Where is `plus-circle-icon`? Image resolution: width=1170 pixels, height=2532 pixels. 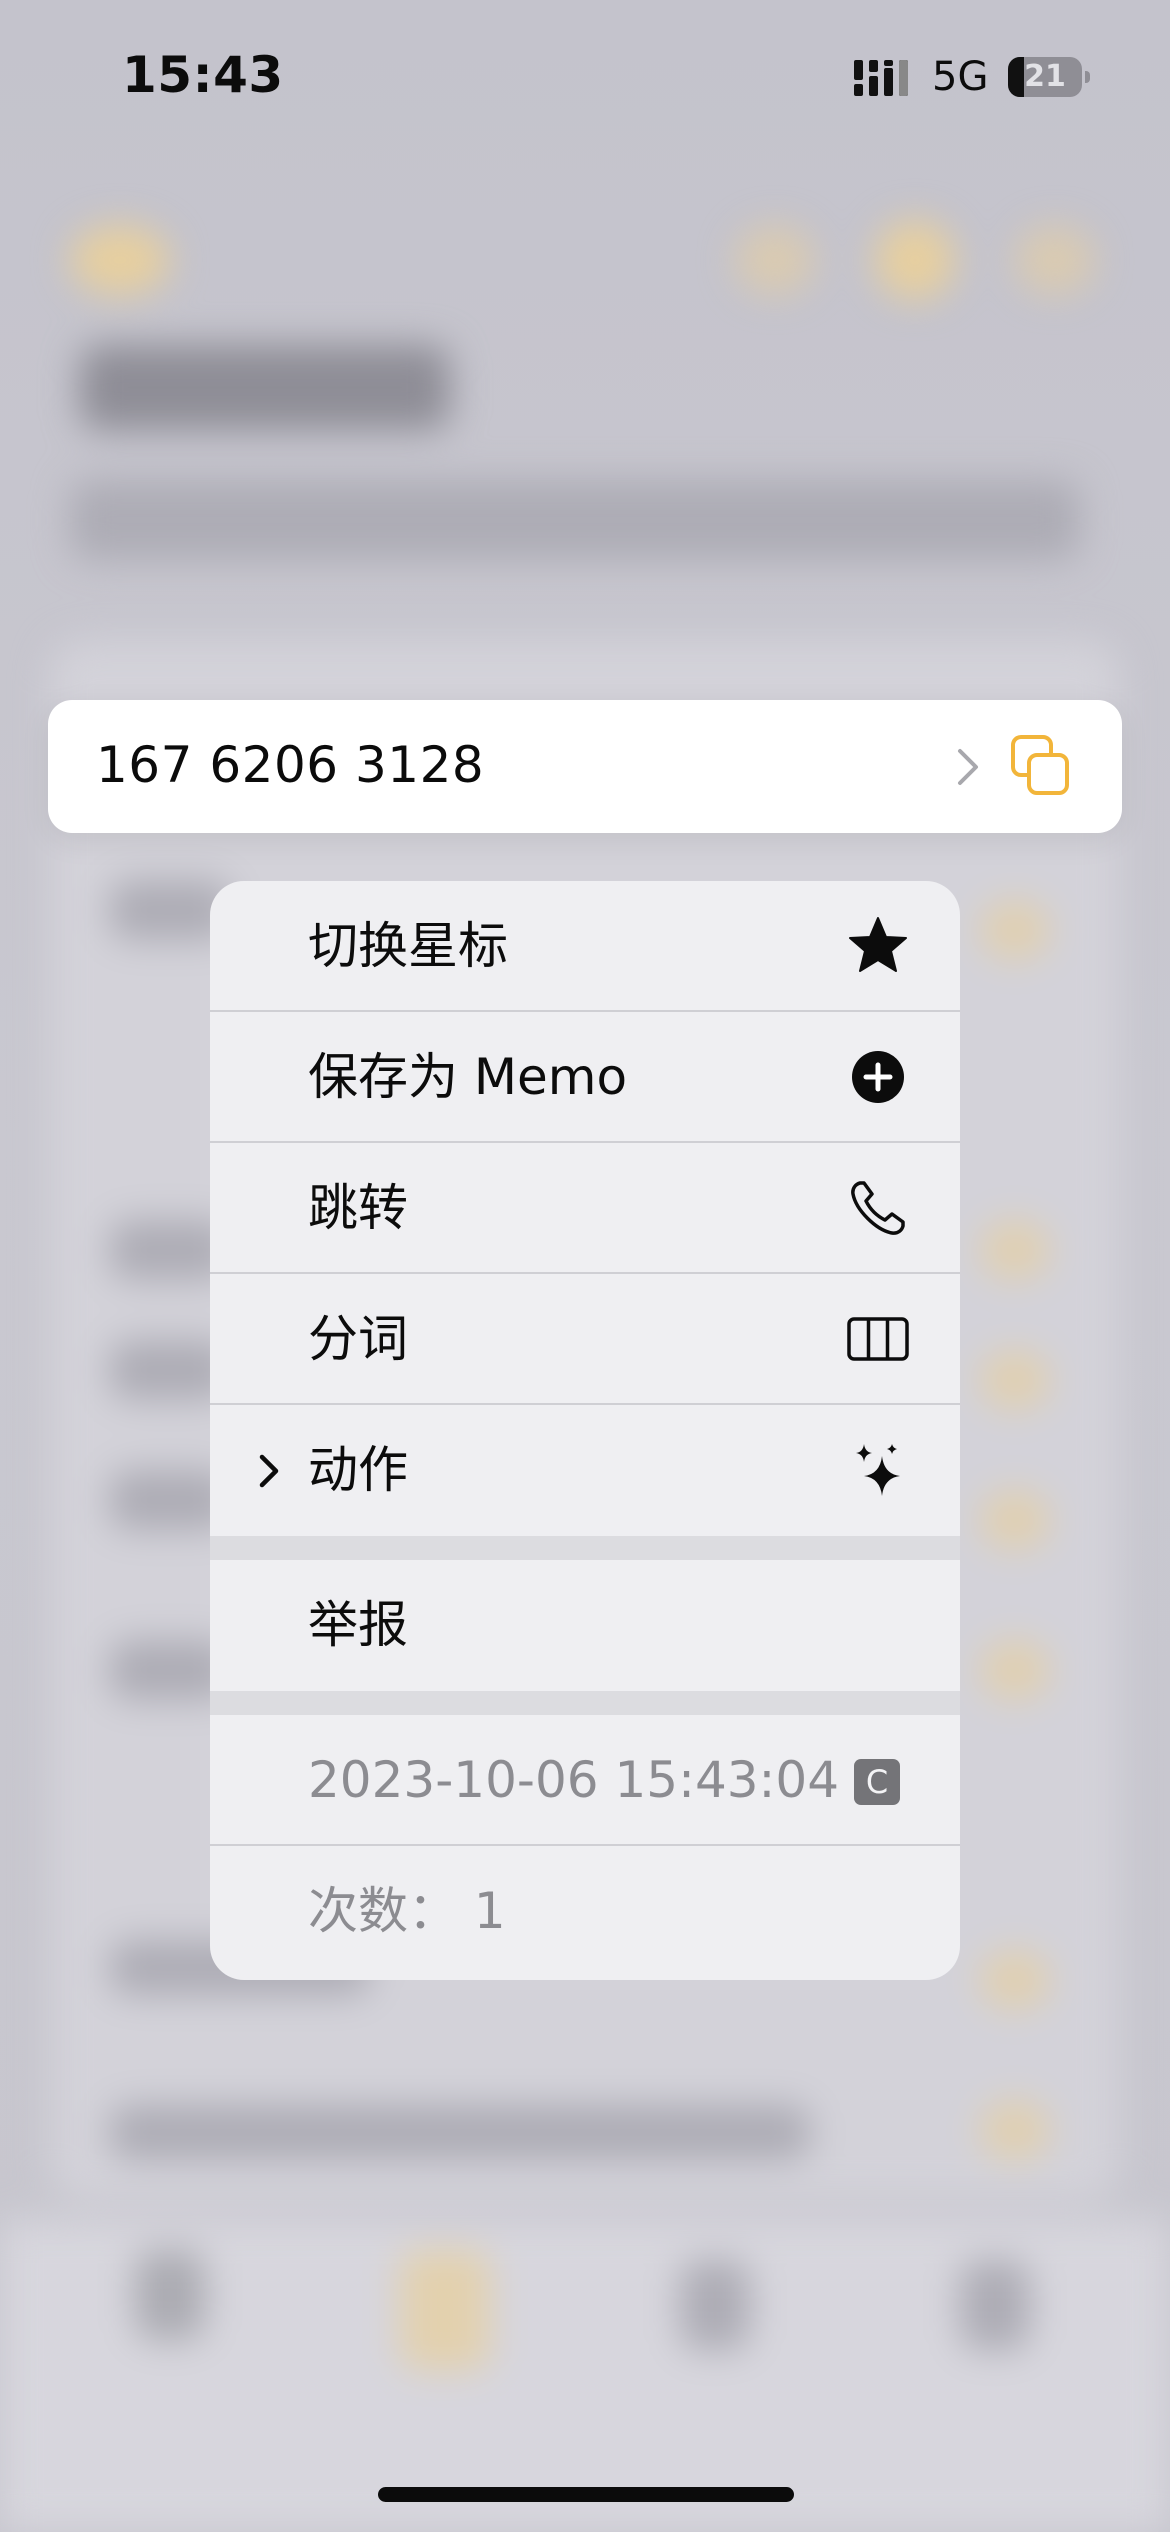 plus-circle-icon is located at coordinates (878, 1077).